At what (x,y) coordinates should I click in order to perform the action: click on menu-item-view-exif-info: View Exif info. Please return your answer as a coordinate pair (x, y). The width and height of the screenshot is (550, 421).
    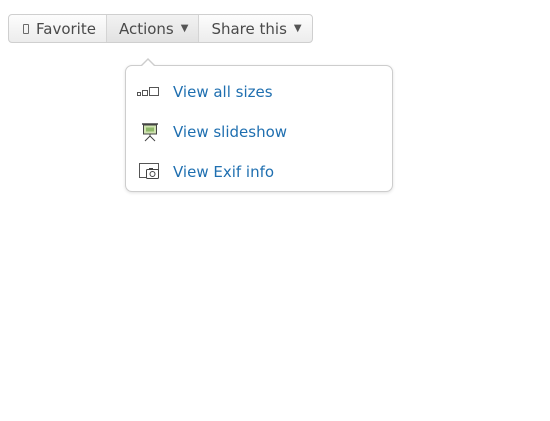
    Looking at the image, I should click on (205, 172).